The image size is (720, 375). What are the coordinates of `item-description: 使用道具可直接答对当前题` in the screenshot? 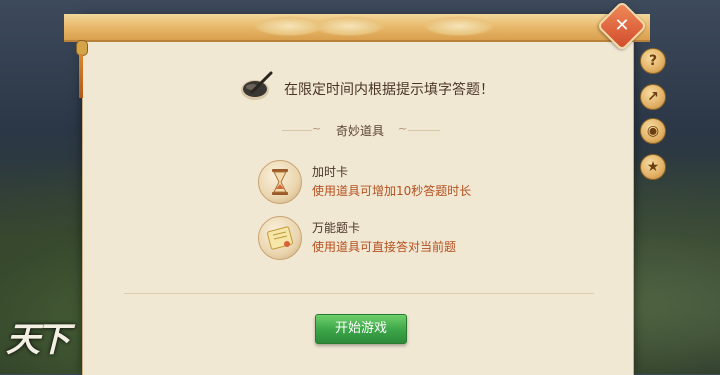 It's located at (384, 247).